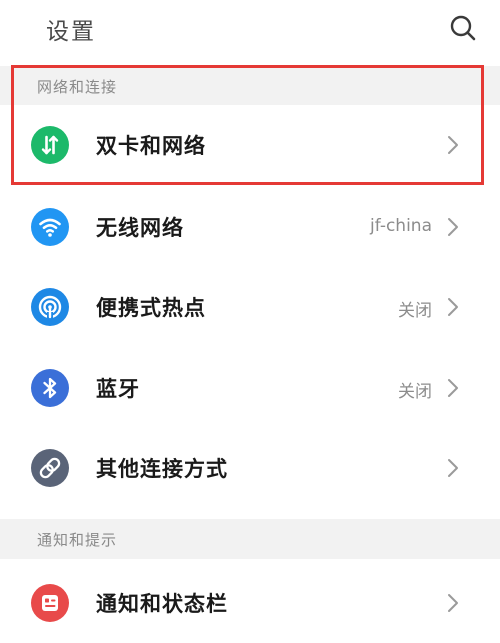  I want to click on page-title: 设置, so click(71, 32).